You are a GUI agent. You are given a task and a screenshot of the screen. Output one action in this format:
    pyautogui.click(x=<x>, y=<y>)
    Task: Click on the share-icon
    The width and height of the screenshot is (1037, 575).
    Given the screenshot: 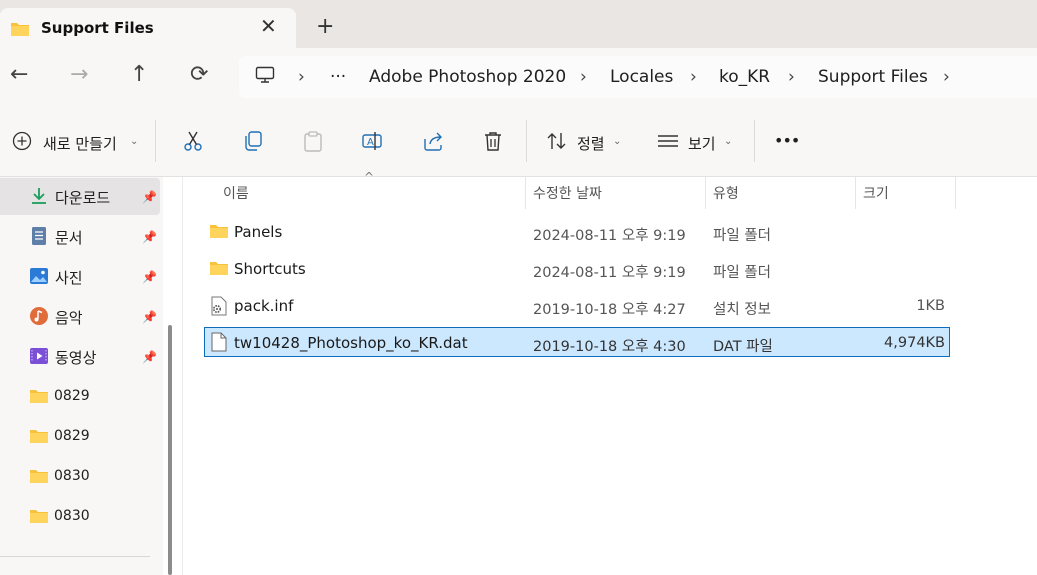 What is the action you would take?
    pyautogui.click(x=433, y=141)
    